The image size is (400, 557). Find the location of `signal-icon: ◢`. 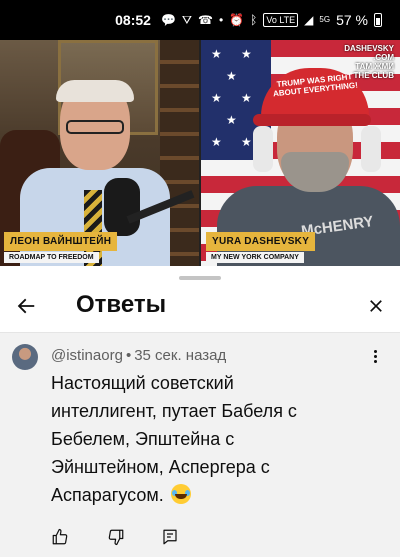

signal-icon: ◢ is located at coordinates (309, 20).